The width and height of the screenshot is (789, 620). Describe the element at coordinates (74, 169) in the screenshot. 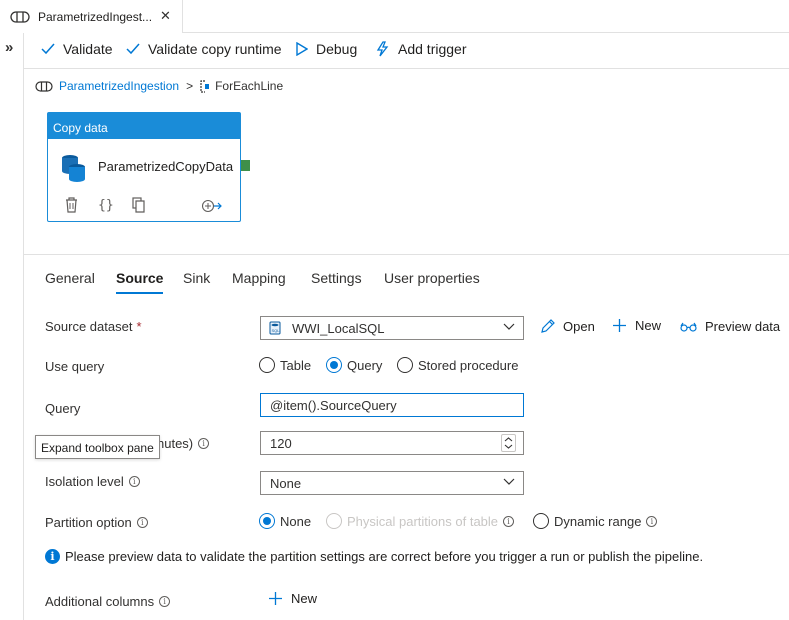

I see `database-icon` at that location.